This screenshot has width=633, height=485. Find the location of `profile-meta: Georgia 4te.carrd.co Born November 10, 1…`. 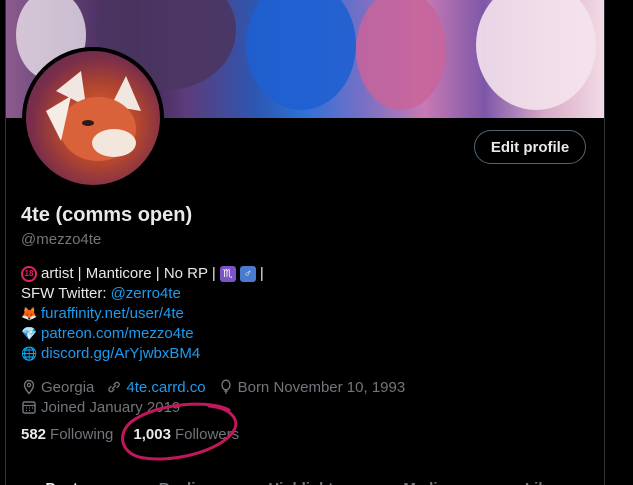

profile-meta: Georgia 4te.carrd.co Born November 10, 1… is located at coordinates (219, 397).